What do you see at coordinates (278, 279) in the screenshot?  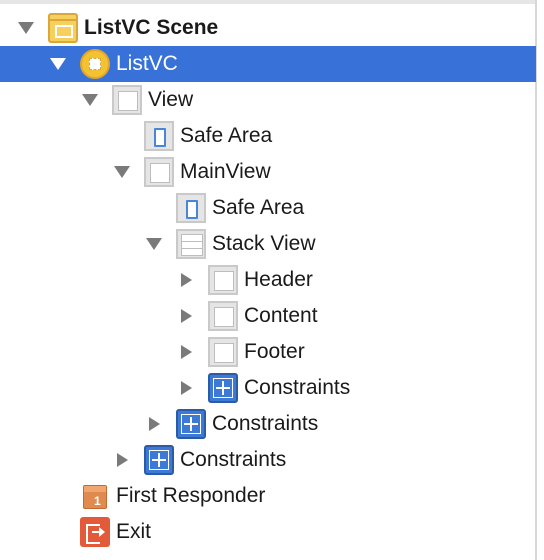 I see `outline-row-label: Header` at bounding box center [278, 279].